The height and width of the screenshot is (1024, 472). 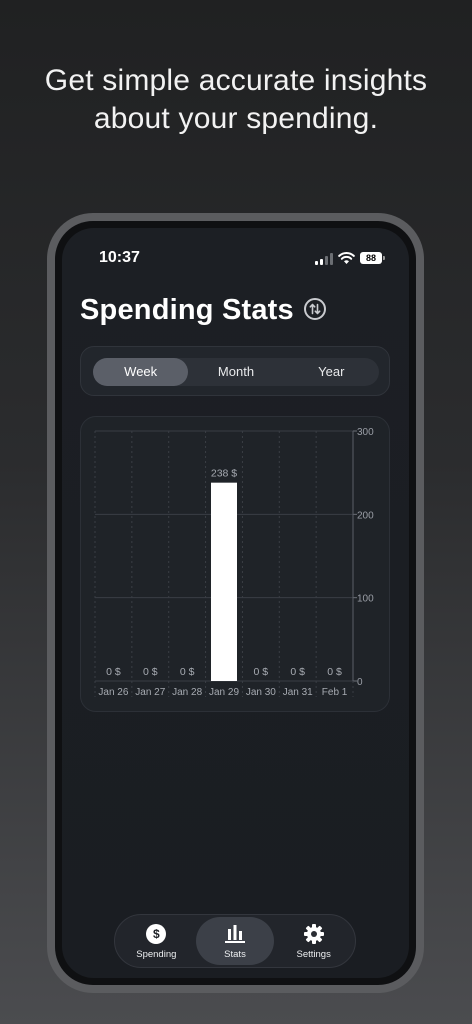 What do you see at coordinates (365, 432) in the screenshot?
I see `y-tick-label: 300` at bounding box center [365, 432].